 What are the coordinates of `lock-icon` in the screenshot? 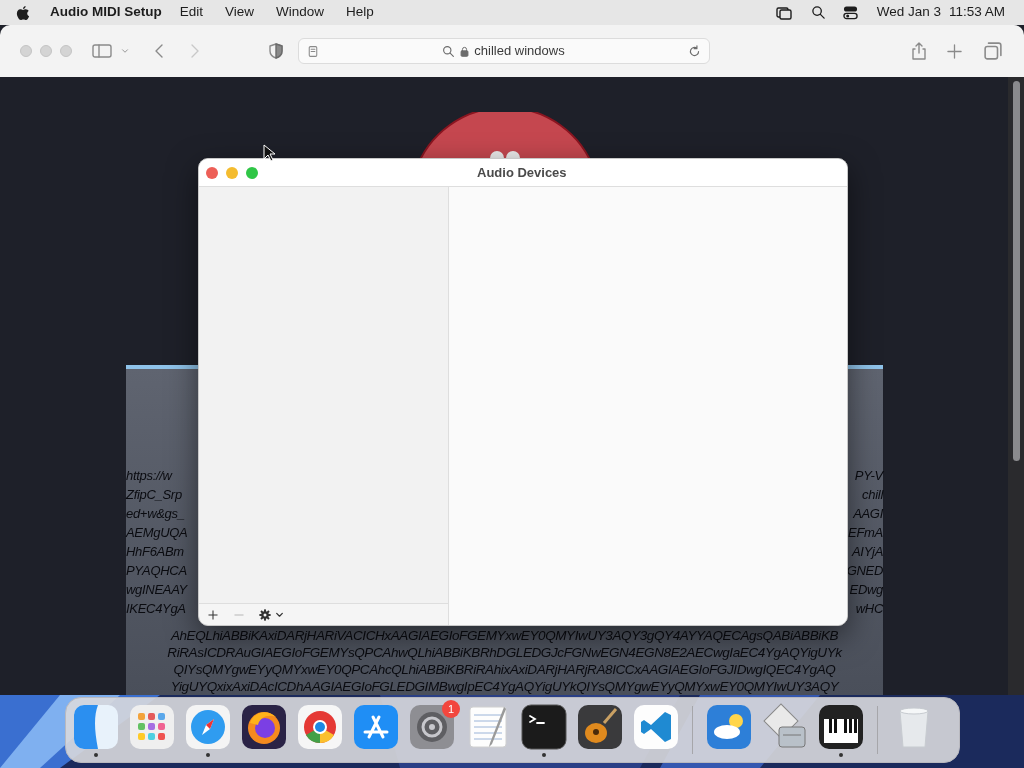 It's located at (465, 51).